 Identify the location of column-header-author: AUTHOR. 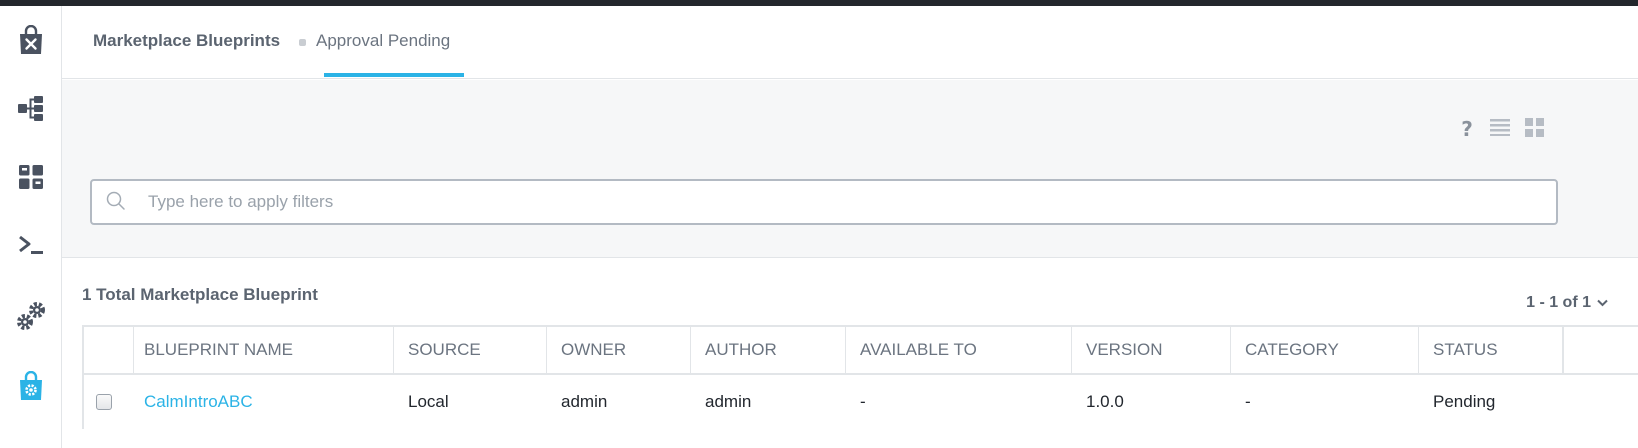
(768, 350).